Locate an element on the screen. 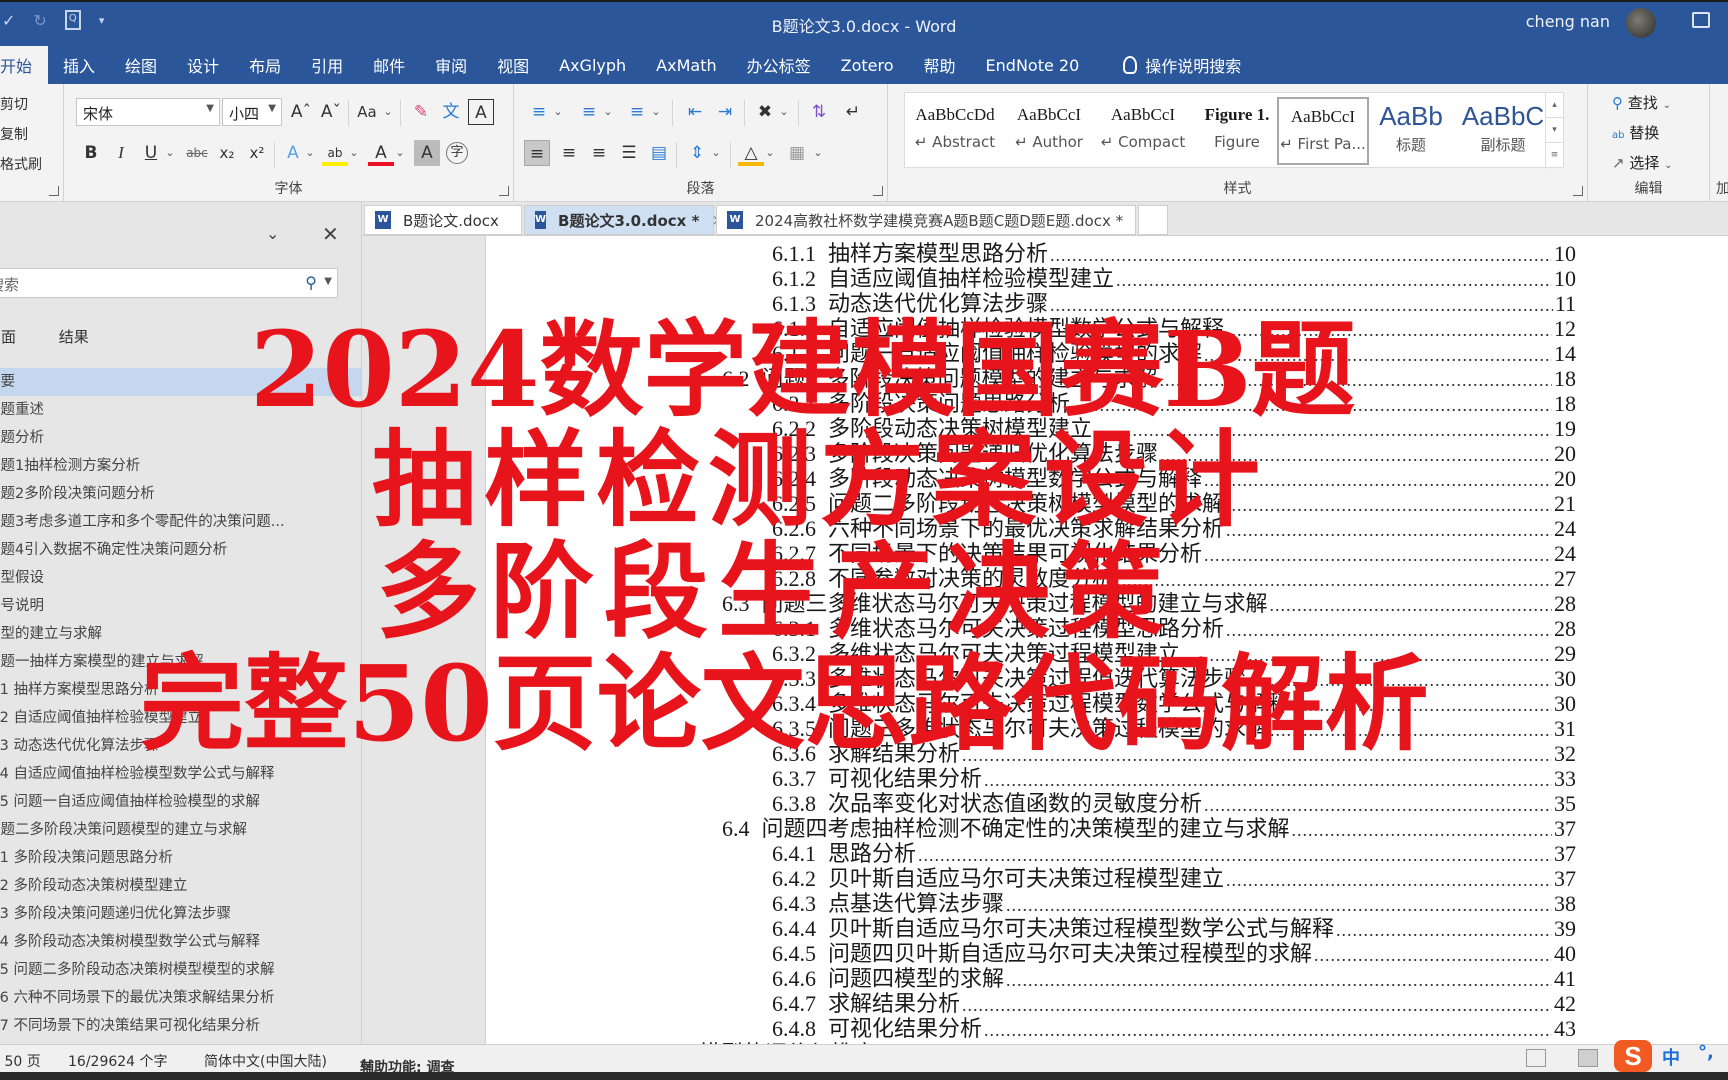 This screenshot has height=1080, width=1728. font-size-combo: 小四 ▼ is located at coordinates (252, 112).